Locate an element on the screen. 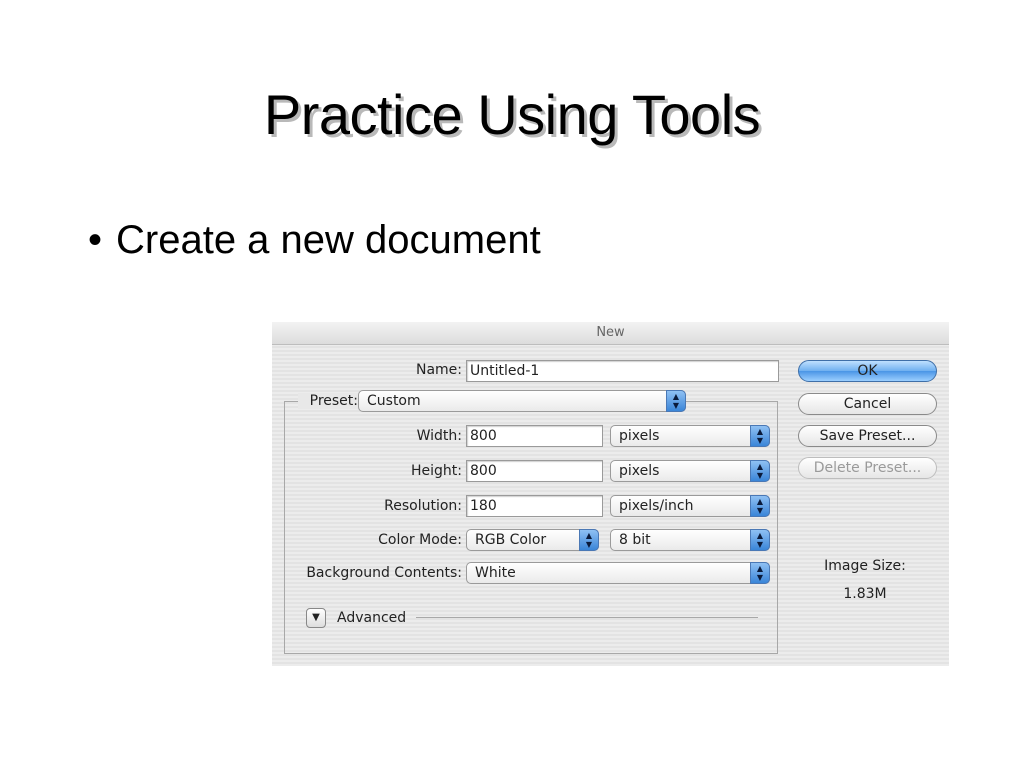 The height and width of the screenshot is (768, 1024). advanced-label: Advanced is located at coordinates (371, 618).